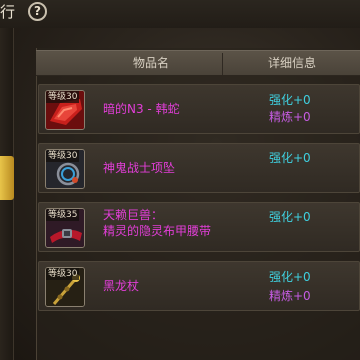 This screenshot has height=360, width=360. I want to click on item-name: 黑龙杖, so click(121, 286).